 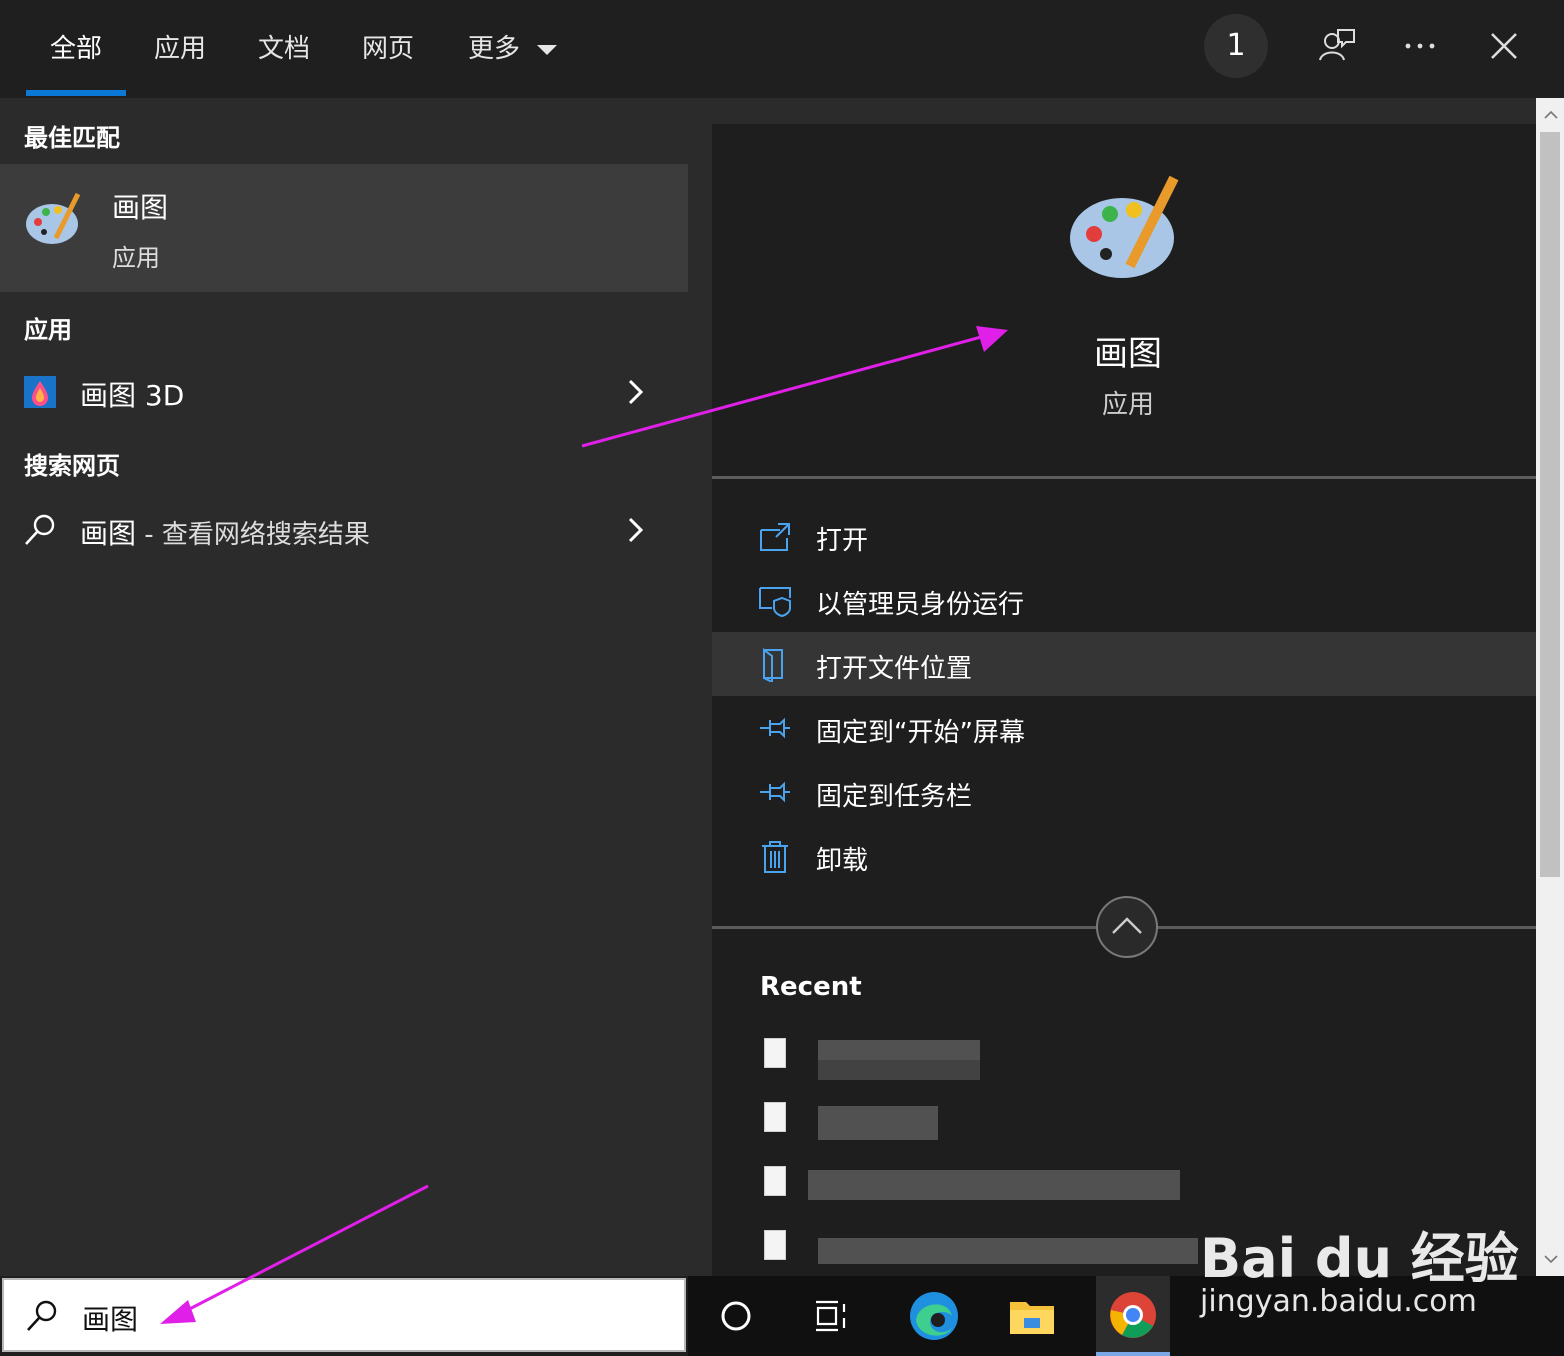 What do you see at coordinates (388, 46) in the screenshot?
I see `tab-web: 网页` at bounding box center [388, 46].